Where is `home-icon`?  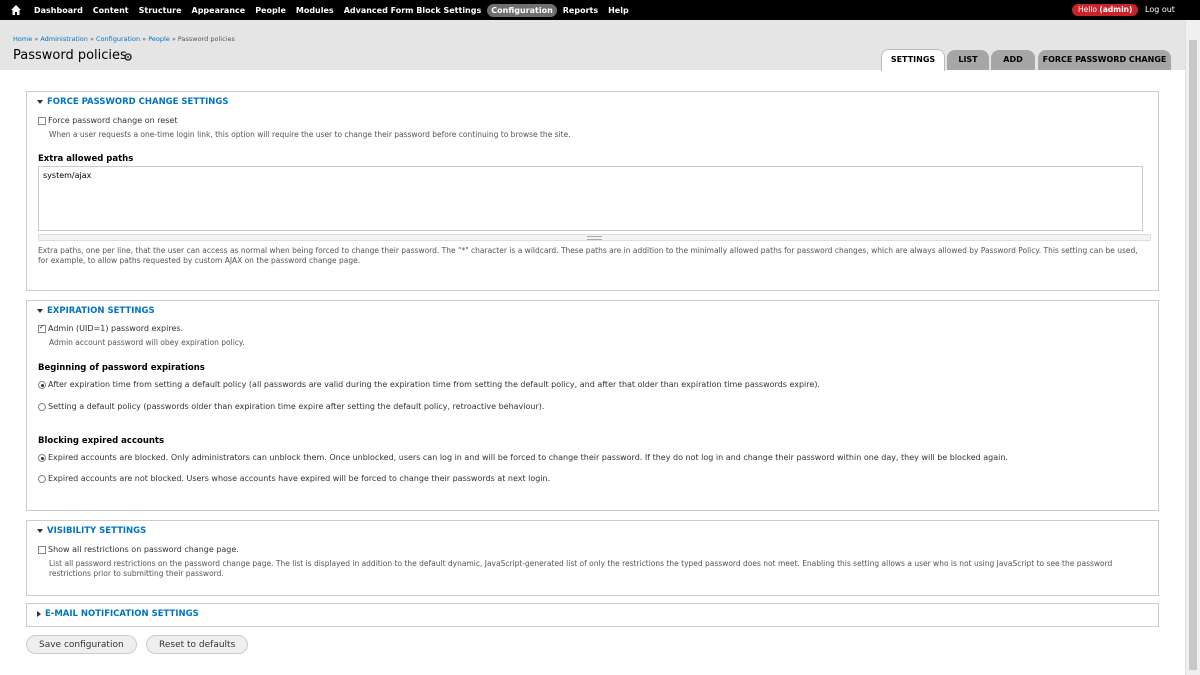 home-icon is located at coordinates (16, 10).